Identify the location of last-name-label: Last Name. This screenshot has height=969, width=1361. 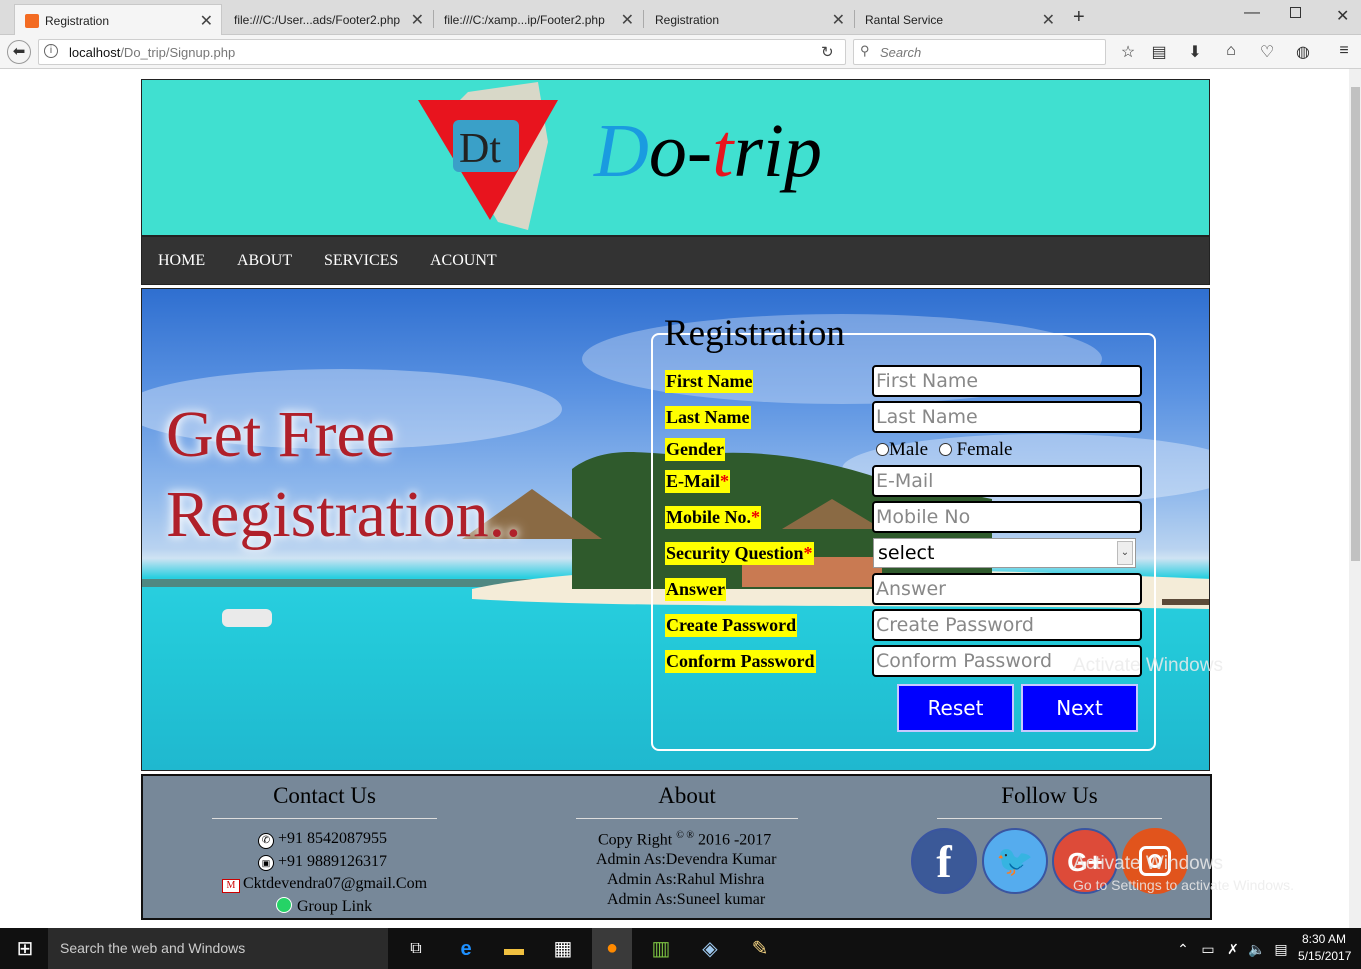
(708, 417).